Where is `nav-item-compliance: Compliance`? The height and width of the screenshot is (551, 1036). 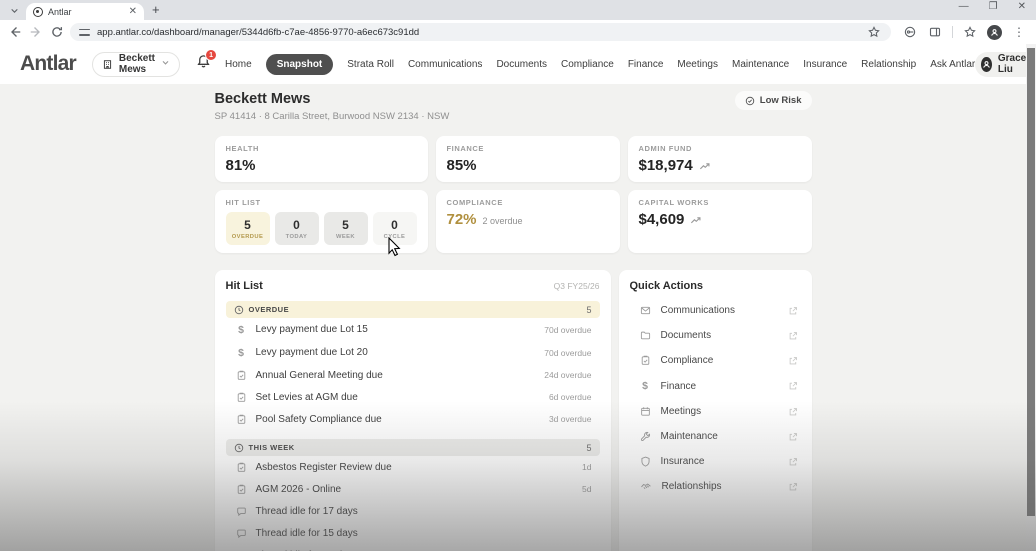 nav-item-compliance: Compliance is located at coordinates (587, 64).